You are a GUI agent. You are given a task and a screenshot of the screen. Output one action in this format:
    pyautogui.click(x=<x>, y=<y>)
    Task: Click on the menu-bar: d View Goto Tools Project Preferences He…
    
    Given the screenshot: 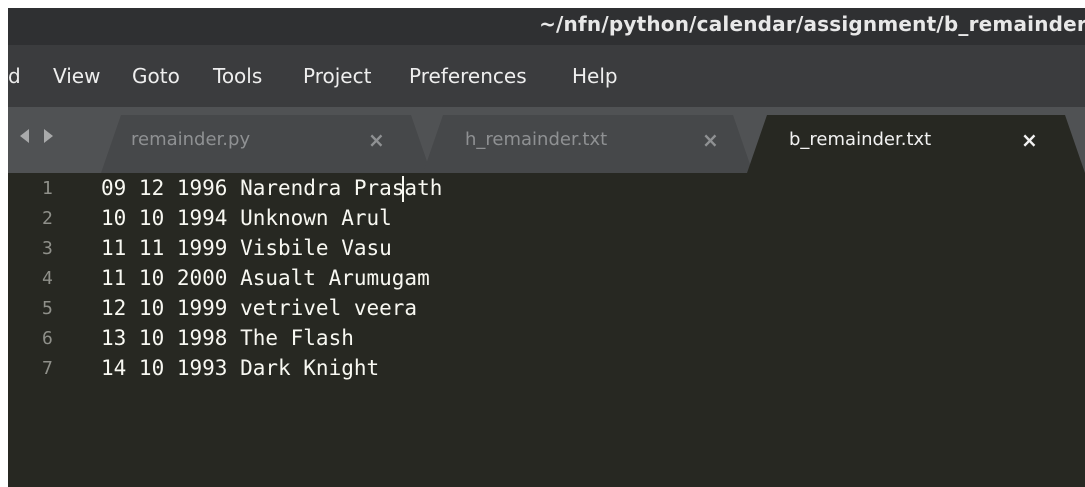 What is the action you would take?
    pyautogui.click(x=546, y=76)
    